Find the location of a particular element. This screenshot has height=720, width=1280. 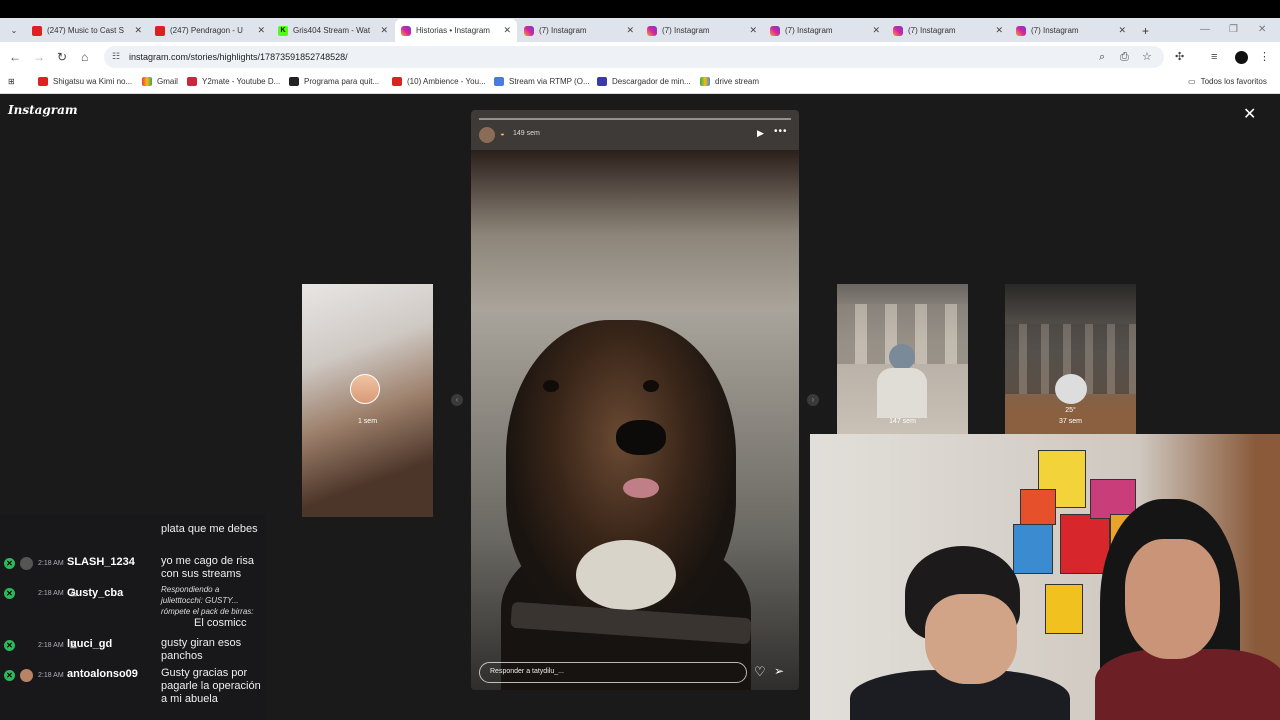

bookmark-label: Gmail is located at coordinates (167, 81).